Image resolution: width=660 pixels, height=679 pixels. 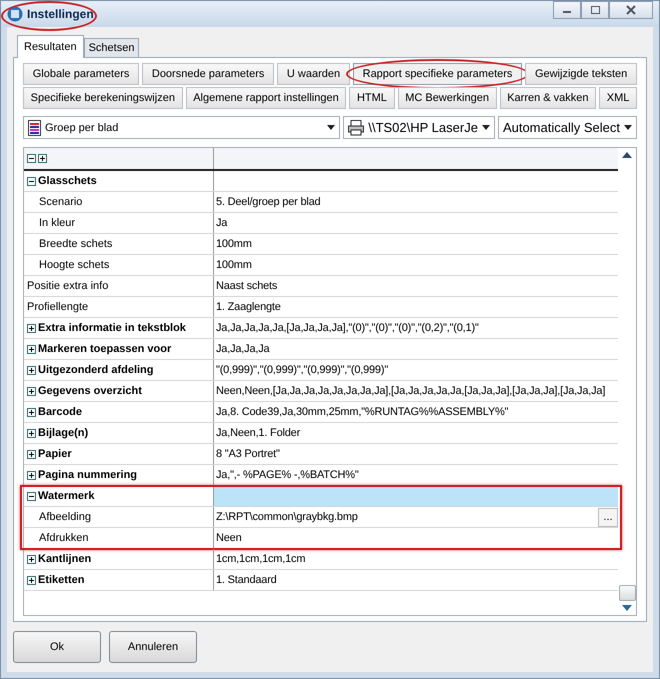 What do you see at coordinates (96, 370) in the screenshot?
I see `property-name: Uitgezonderd afdeling` at bounding box center [96, 370].